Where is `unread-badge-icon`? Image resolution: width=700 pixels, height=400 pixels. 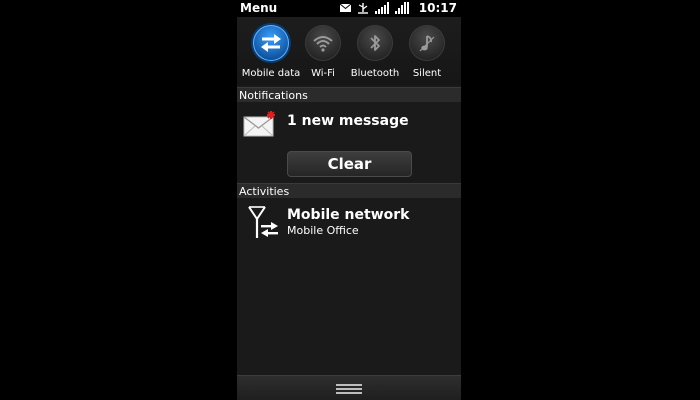 unread-badge-icon is located at coordinates (271, 115).